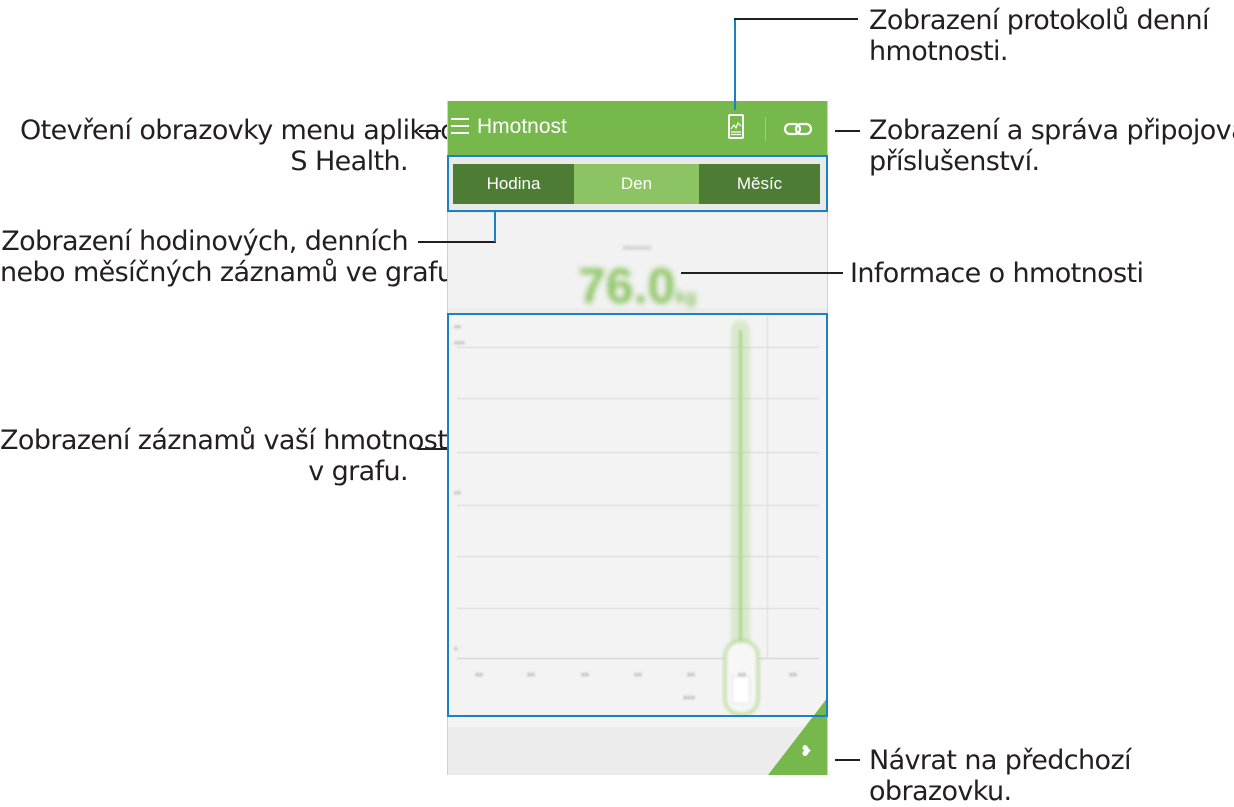  Describe the element at coordinates (460, 128) in the screenshot. I see `menu-icon` at that location.